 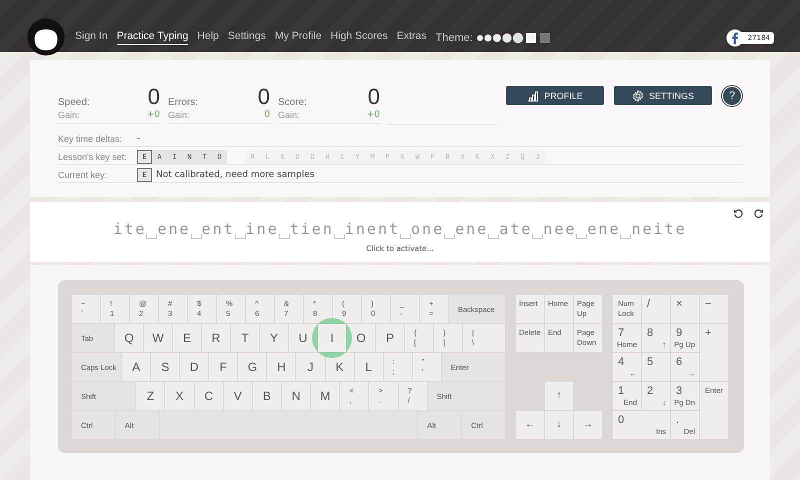 I want to click on key: A, so click(x=136, y=367).